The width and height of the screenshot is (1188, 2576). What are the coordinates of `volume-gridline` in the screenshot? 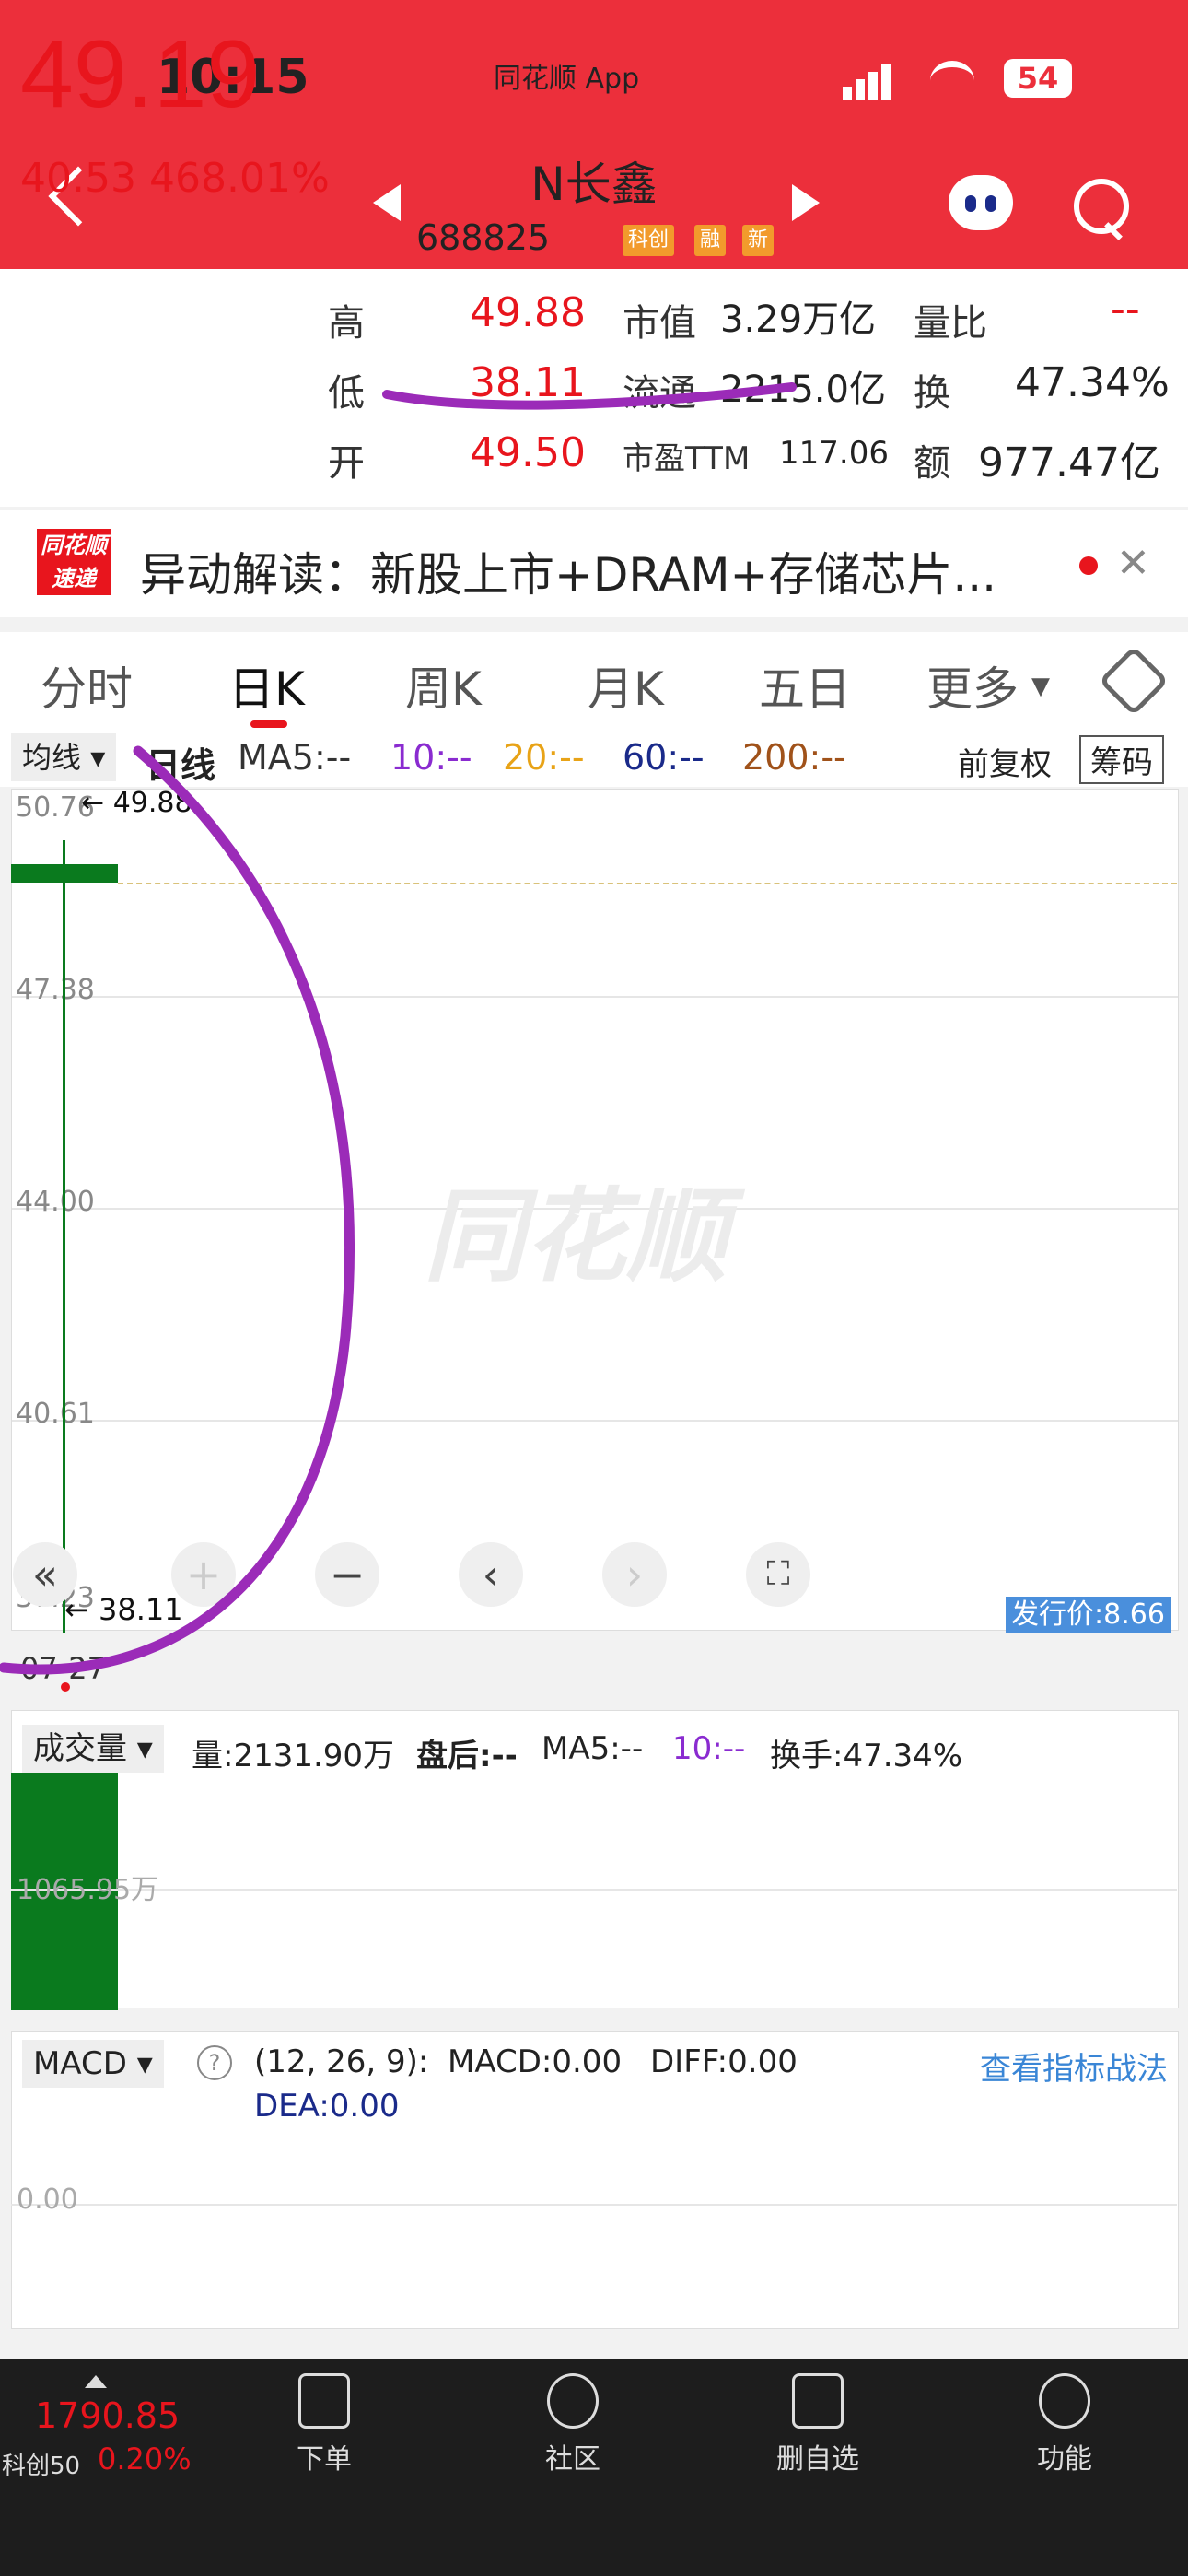 It's located at (594, 1890).